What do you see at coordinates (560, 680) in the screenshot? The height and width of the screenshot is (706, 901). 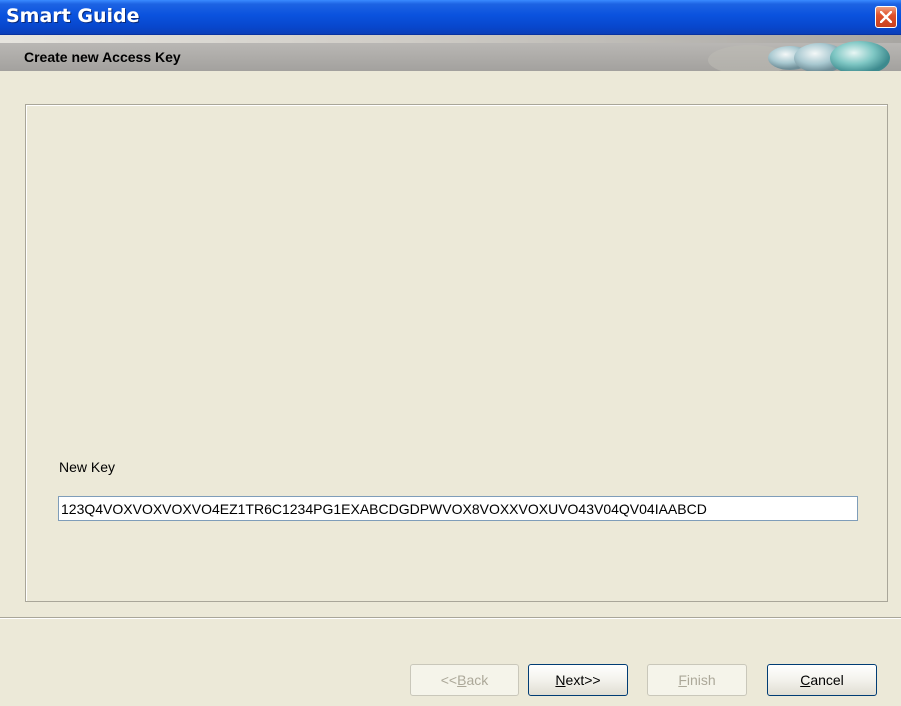 I see `next-label-mnemonic: N` at bounding box center [560, 680].